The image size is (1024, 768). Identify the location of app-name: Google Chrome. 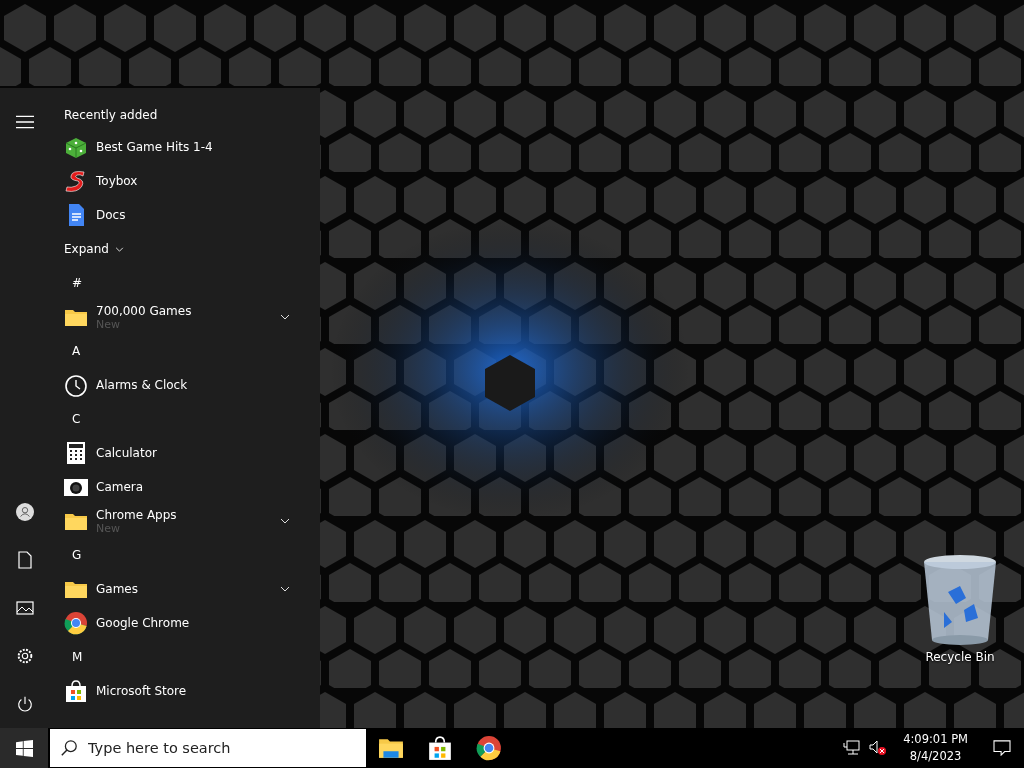
(143, 623).